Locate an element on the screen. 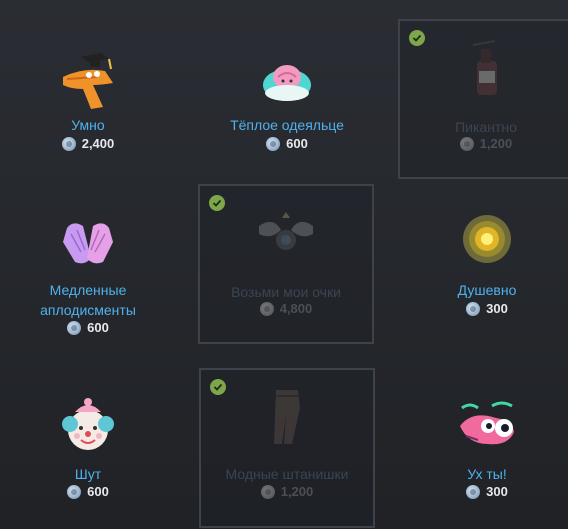  reward-name: Возьми мои очки is located at coordinates (286, 292).